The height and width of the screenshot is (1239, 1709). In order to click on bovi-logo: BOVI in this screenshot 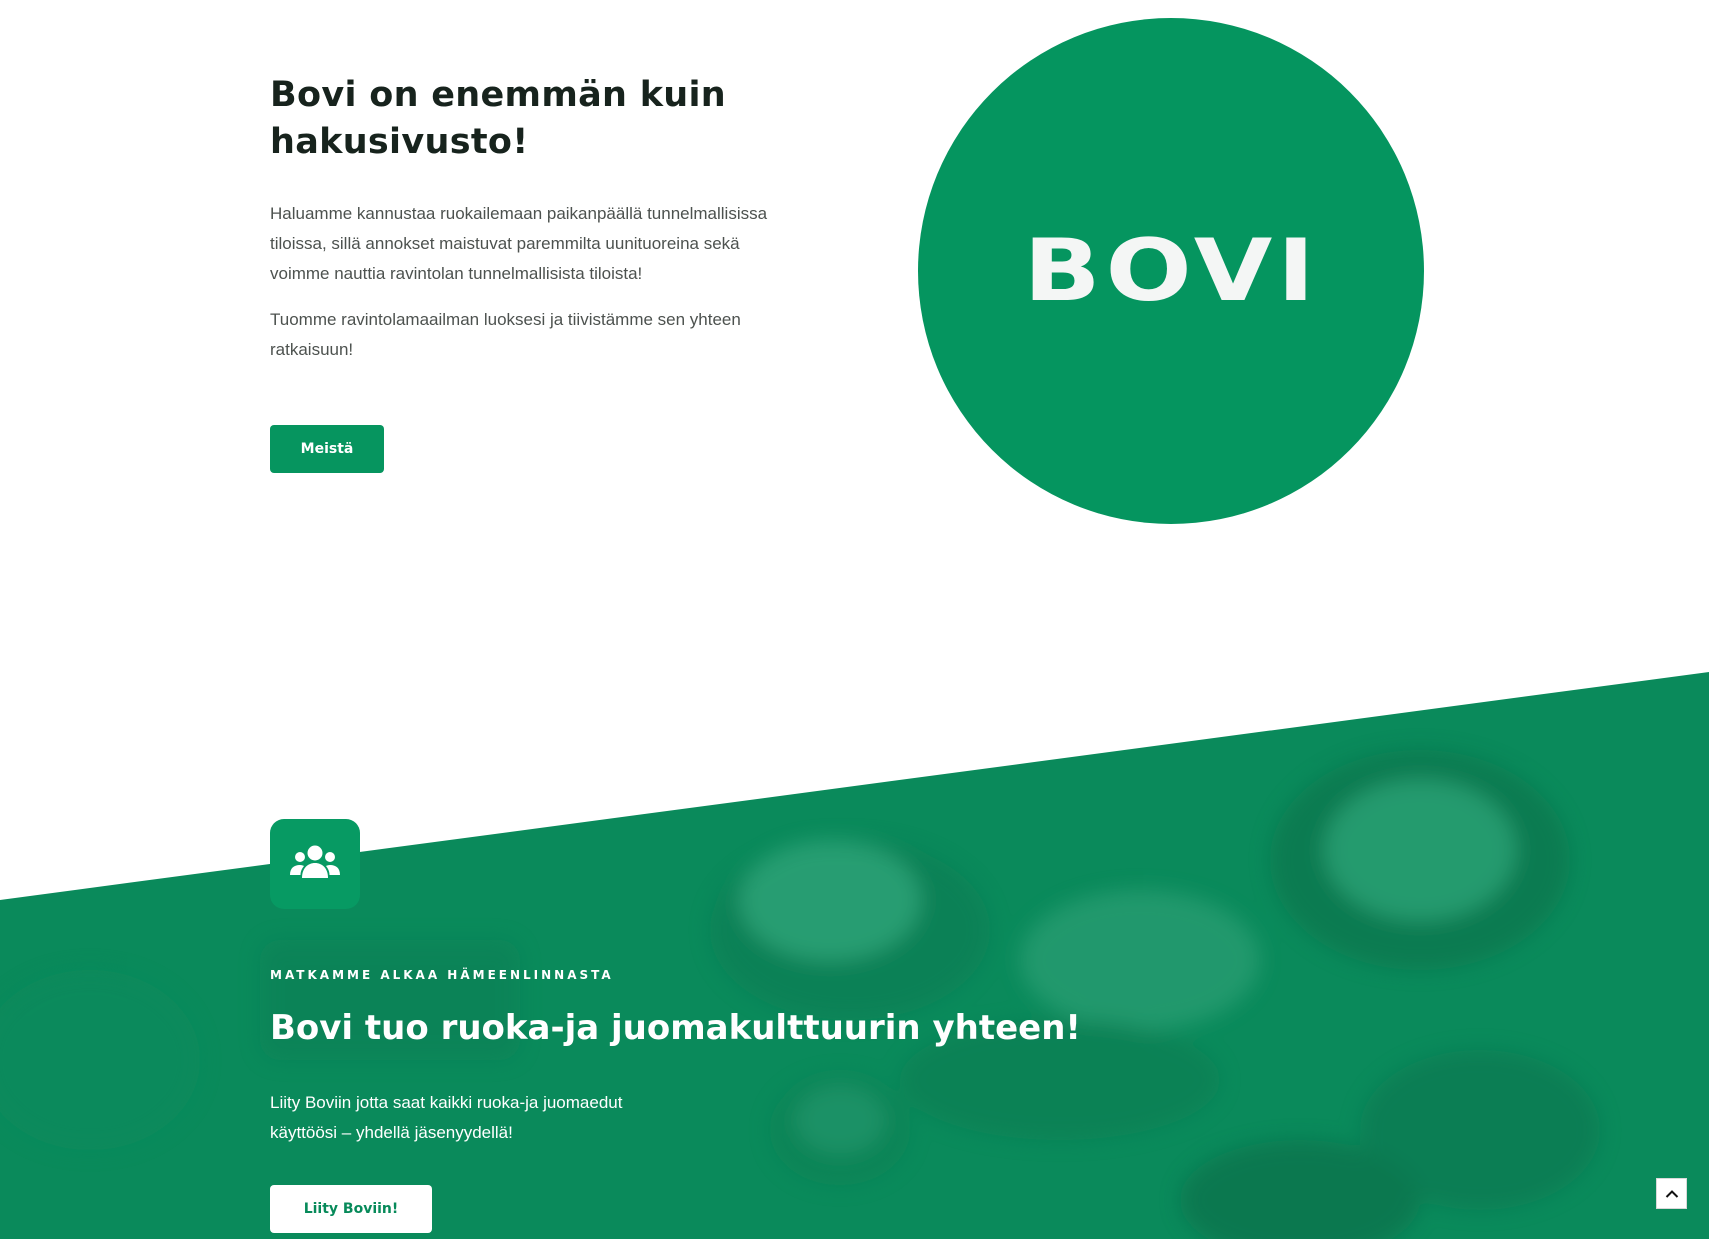, I will do `click(1171, 271)`.